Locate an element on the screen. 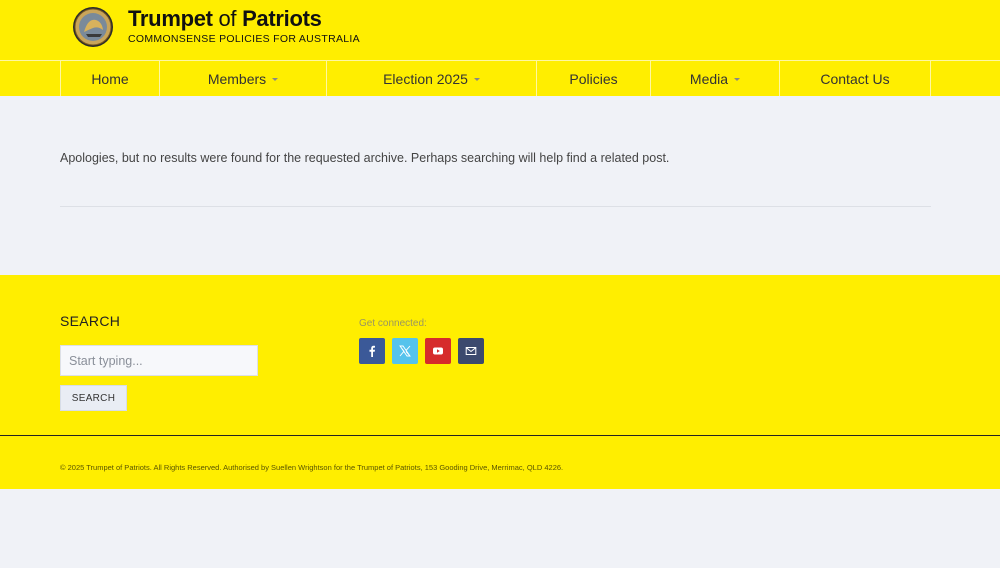 The width and height of the screenshot is (1000, 568). nav-item-policies: Policies is located at coordinates (594, 78).